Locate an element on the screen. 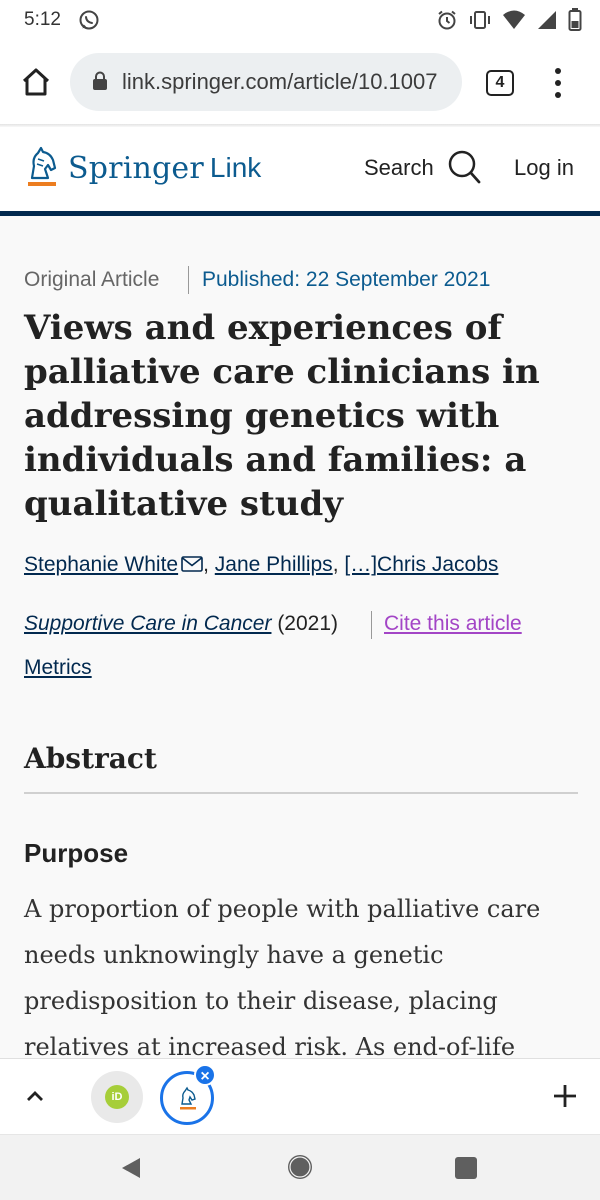 This screenshot has width=600, height=1200. springer-link-logo: Springer Link is located at coordinates (142, 168).